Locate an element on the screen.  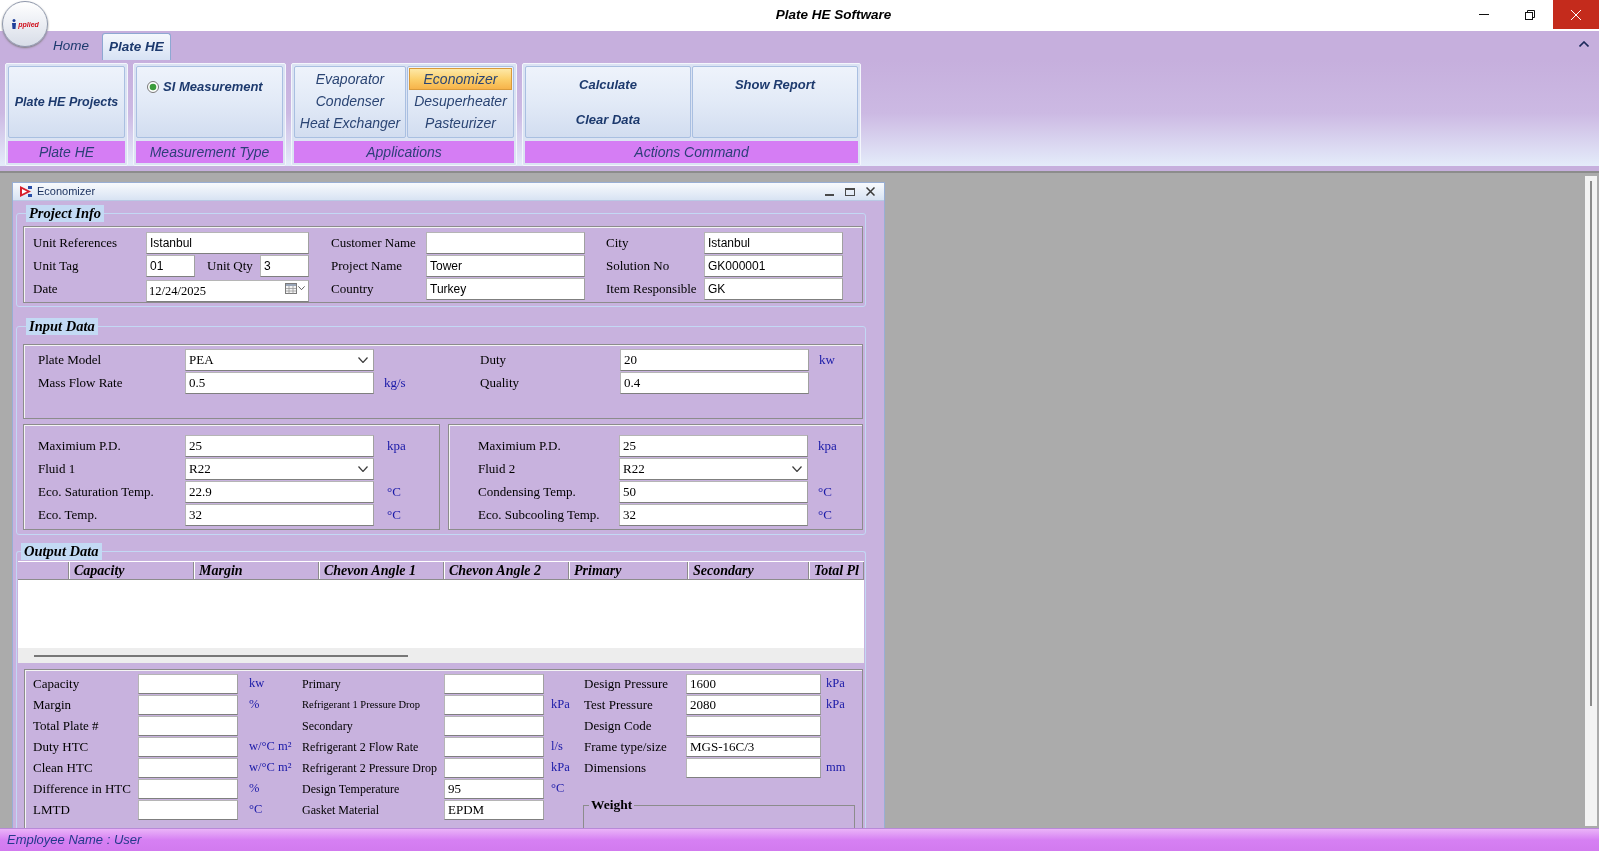
application-item: Pasteurizer is located at coordinates (460, 123).